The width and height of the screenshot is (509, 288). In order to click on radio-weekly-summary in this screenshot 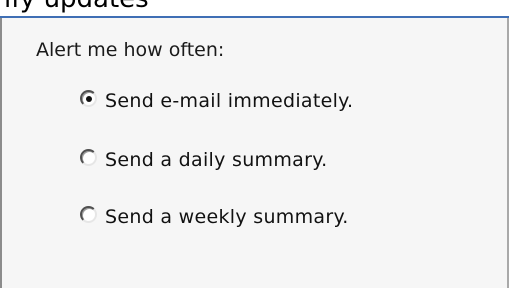, I will do `click(88, 214)`.